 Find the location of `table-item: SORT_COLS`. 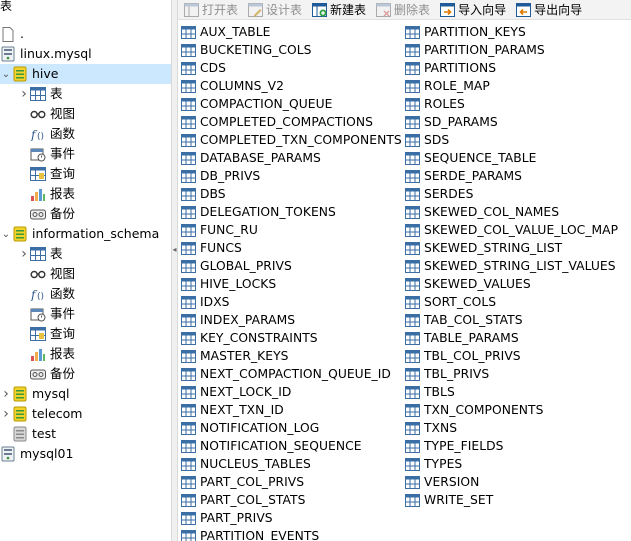

table-item: SORT_COLS is located at coordinates (450, 302).